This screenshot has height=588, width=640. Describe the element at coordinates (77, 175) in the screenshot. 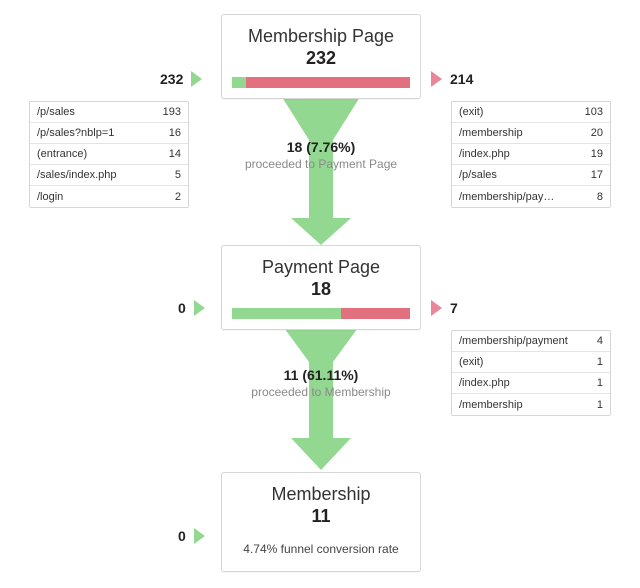

I see `row-label: /sales/index.php` at that location.